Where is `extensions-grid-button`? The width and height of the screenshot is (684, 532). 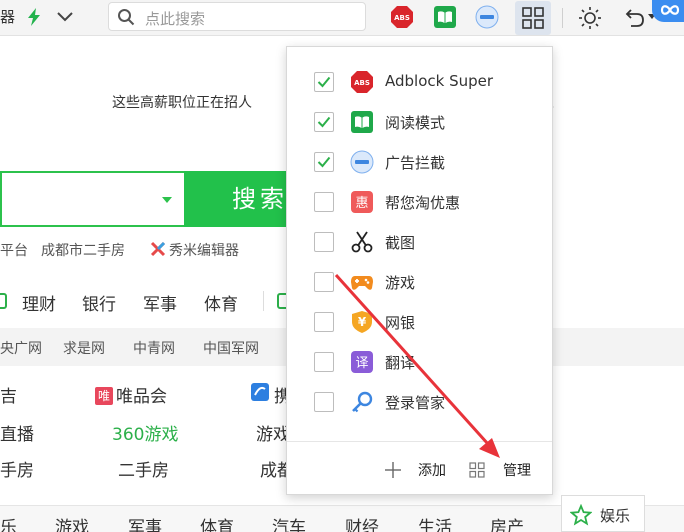
extensions-grid-button is located at coordinates (533, 18).